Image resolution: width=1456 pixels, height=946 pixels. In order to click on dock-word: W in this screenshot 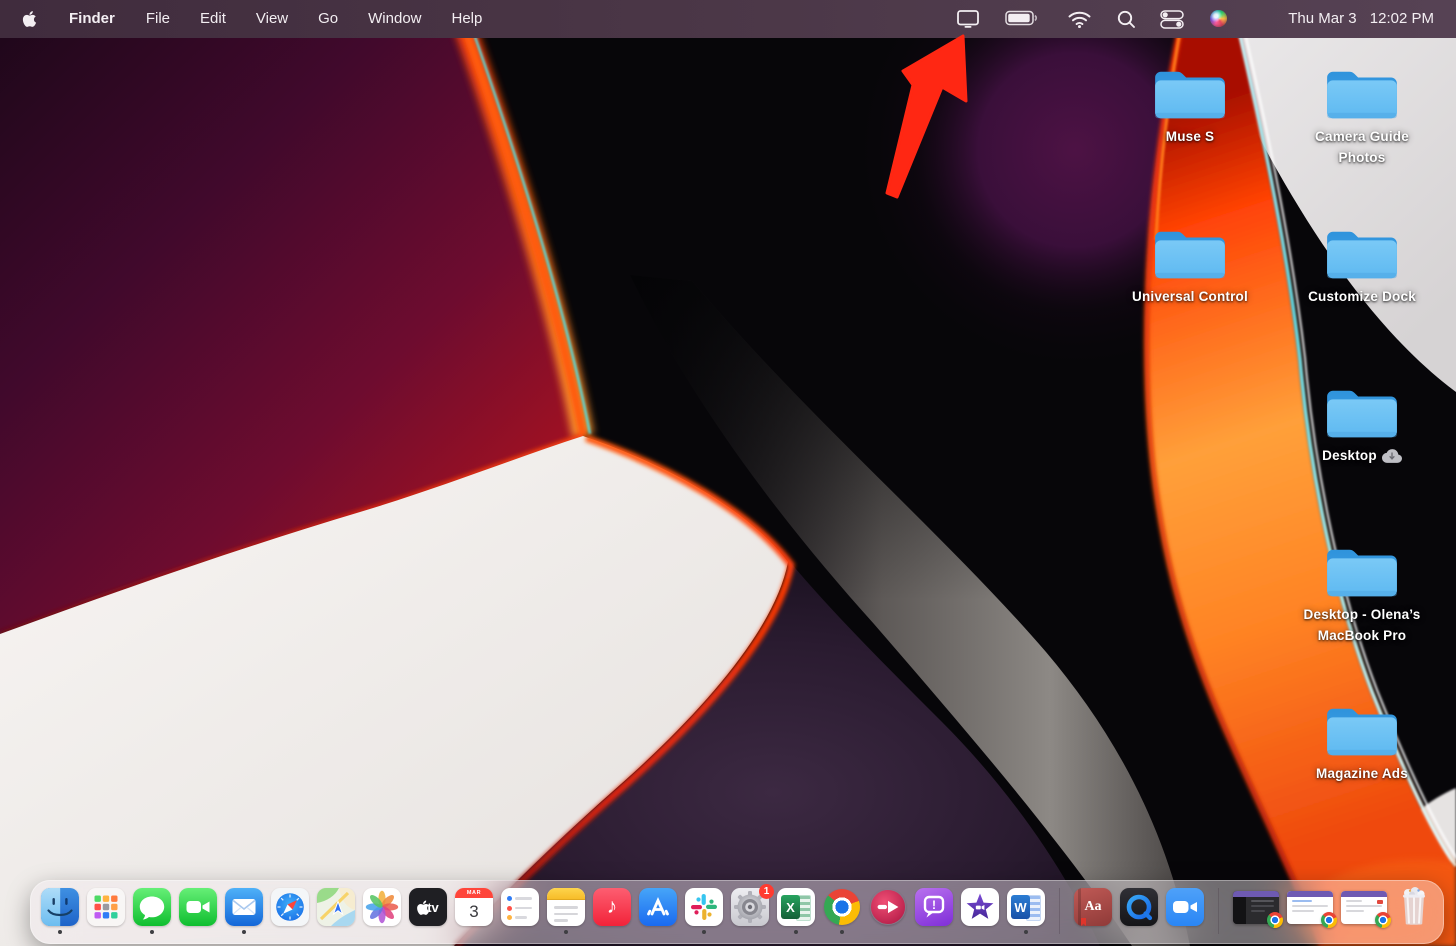, I will do `click(1026, 911)`.